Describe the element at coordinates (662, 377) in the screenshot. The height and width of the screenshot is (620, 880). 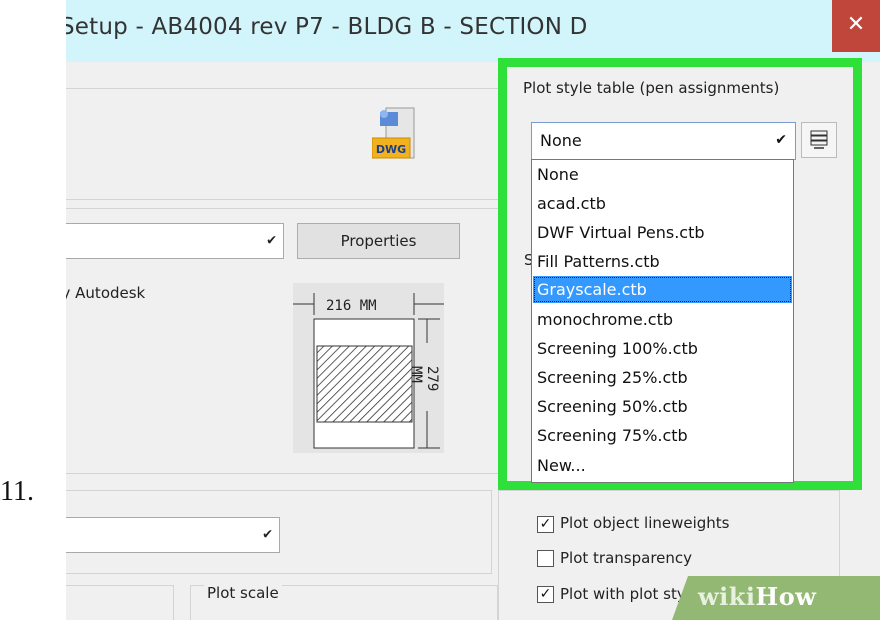
I see `option-screening-25: Screening 25%.ctb` at that location.